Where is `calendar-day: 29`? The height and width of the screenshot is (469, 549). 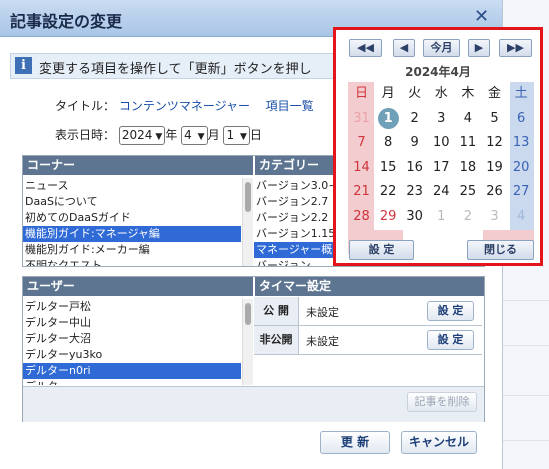
calendar-day: 29 is located at coordinates (388, 217).